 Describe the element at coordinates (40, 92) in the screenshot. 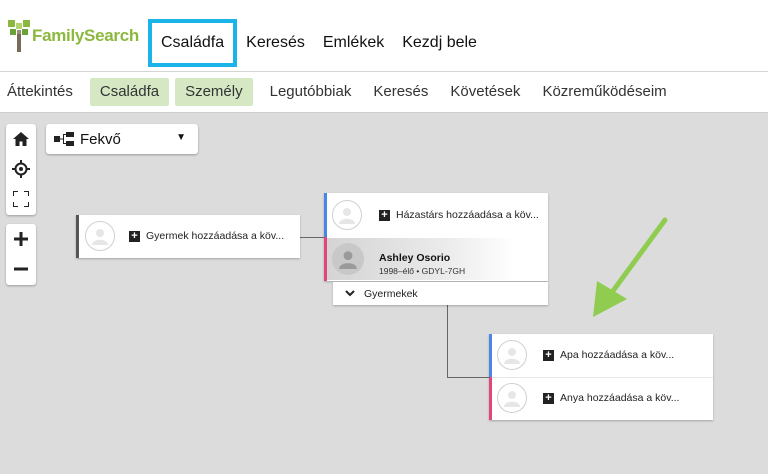

I see `tab-attekintes: Áttekintés` at that location.